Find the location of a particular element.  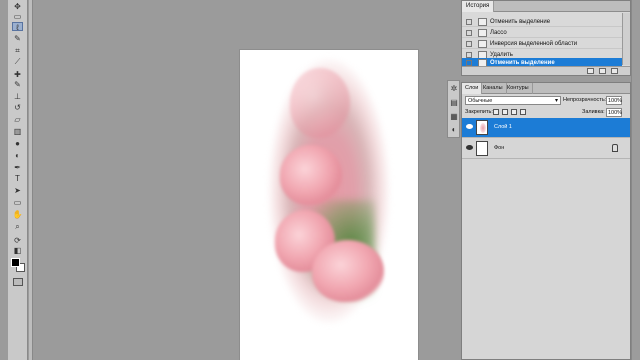

new-document-icon is located at coordinates (590, 71).